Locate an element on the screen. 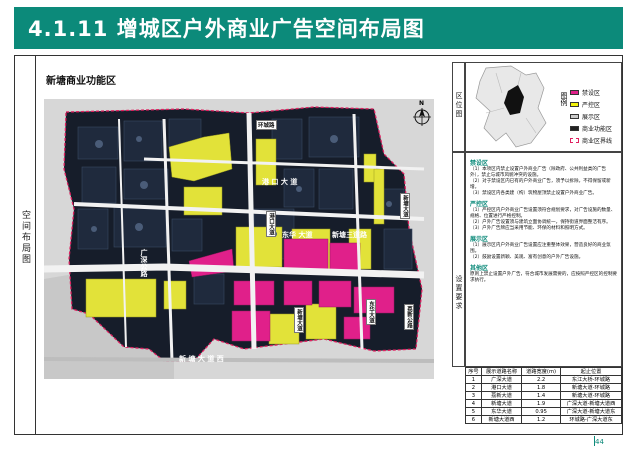 The height and width of the screenshot is (452, 637). table-row: 4 新塘大道 1.9 广深大道-新塘大道西 is located at coordinates (543, 403).